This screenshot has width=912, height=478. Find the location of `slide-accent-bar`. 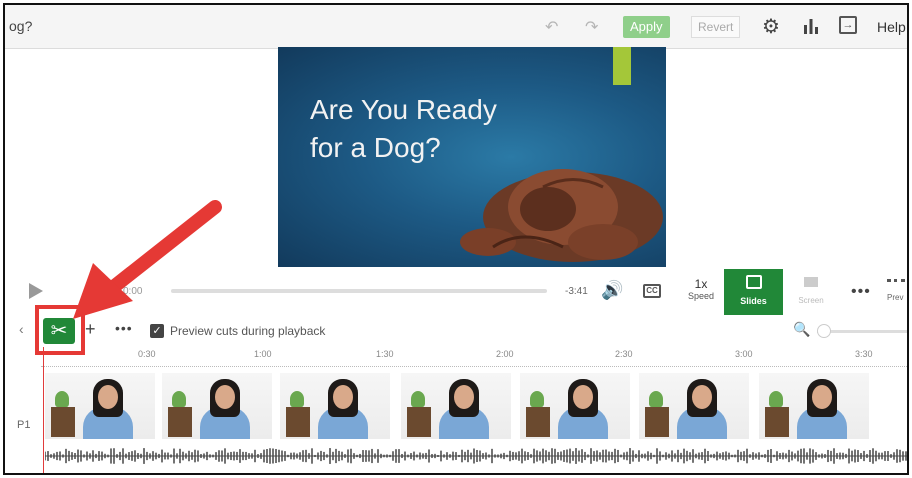

slide-accent-bar is located at coordinates (622, 66).